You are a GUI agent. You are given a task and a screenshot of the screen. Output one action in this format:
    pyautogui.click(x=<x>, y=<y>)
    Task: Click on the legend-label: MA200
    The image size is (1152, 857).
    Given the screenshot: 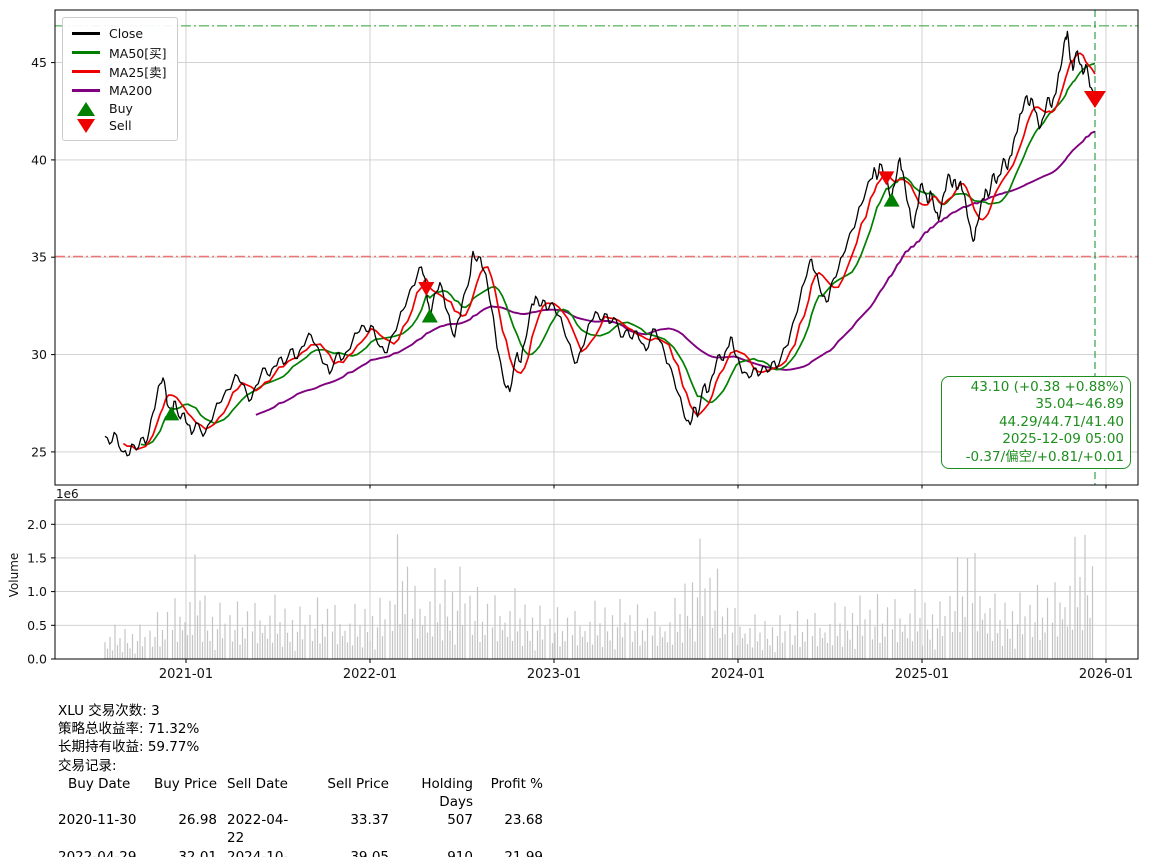 What is the action you would take?
    pyautogui.click(x=131, y=90)
    